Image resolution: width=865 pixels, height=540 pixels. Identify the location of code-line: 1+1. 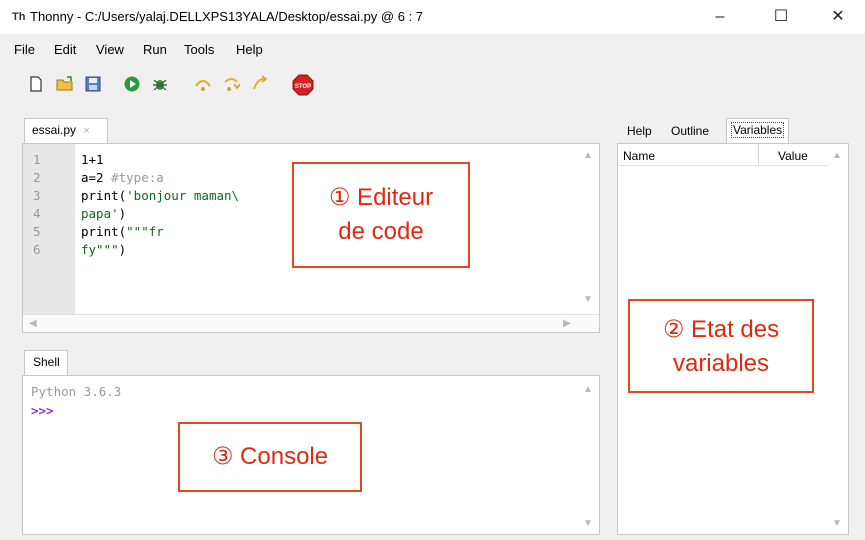
(92, 159).